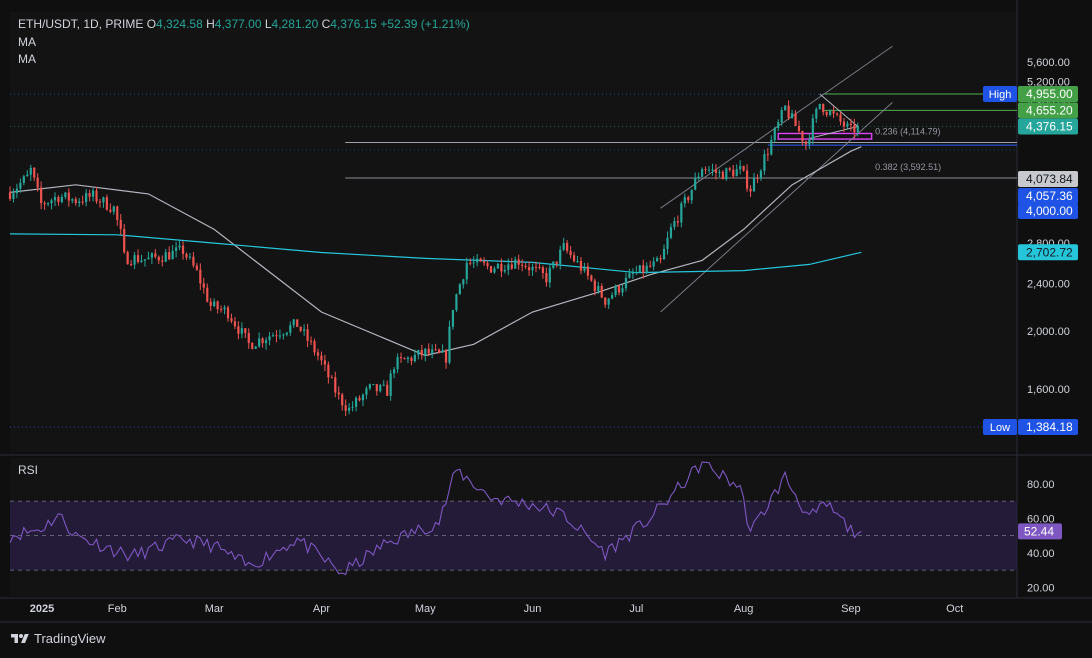 Image resolution: width=1092 pixels, height=658 pixels. I want to click on fibonacci-label: 0.382 (3,592.51), so click(908, 167).